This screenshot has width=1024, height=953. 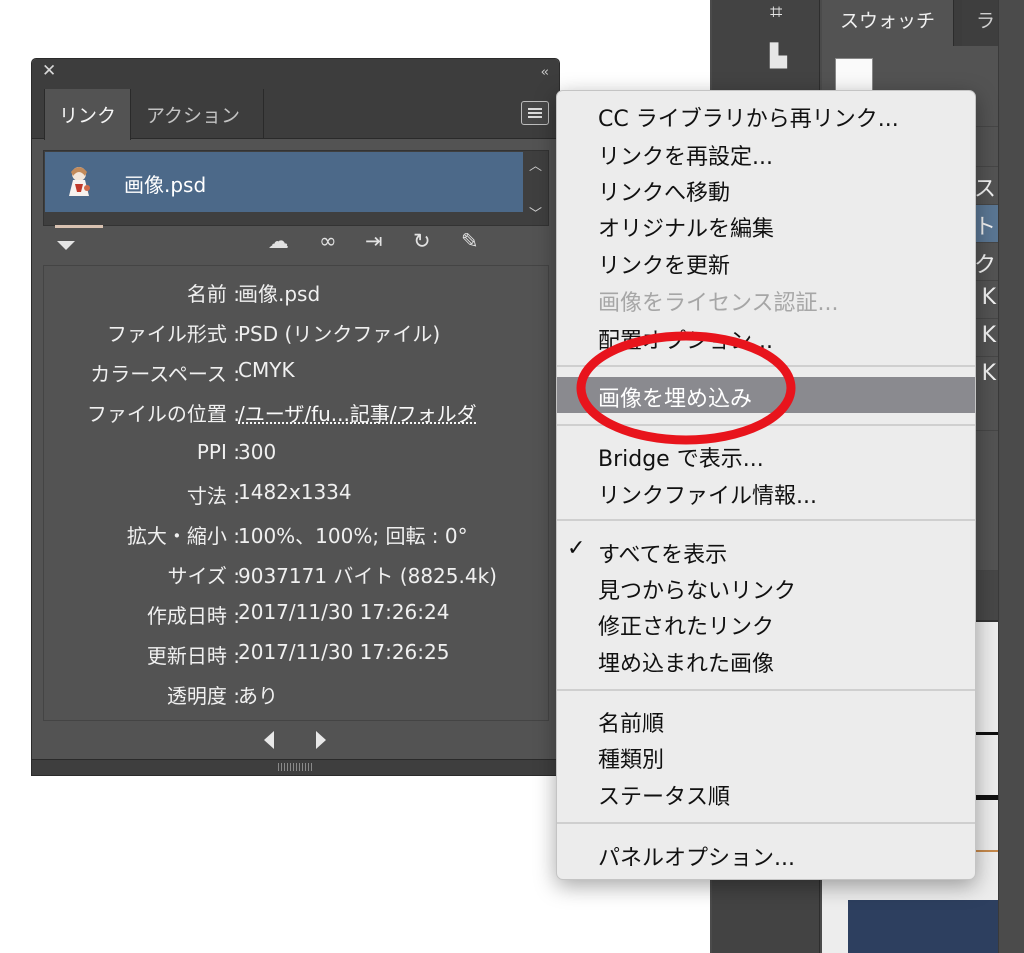 I want to click on menu-item-sort-by-status: ステータス順, so click(x=766, y=793).